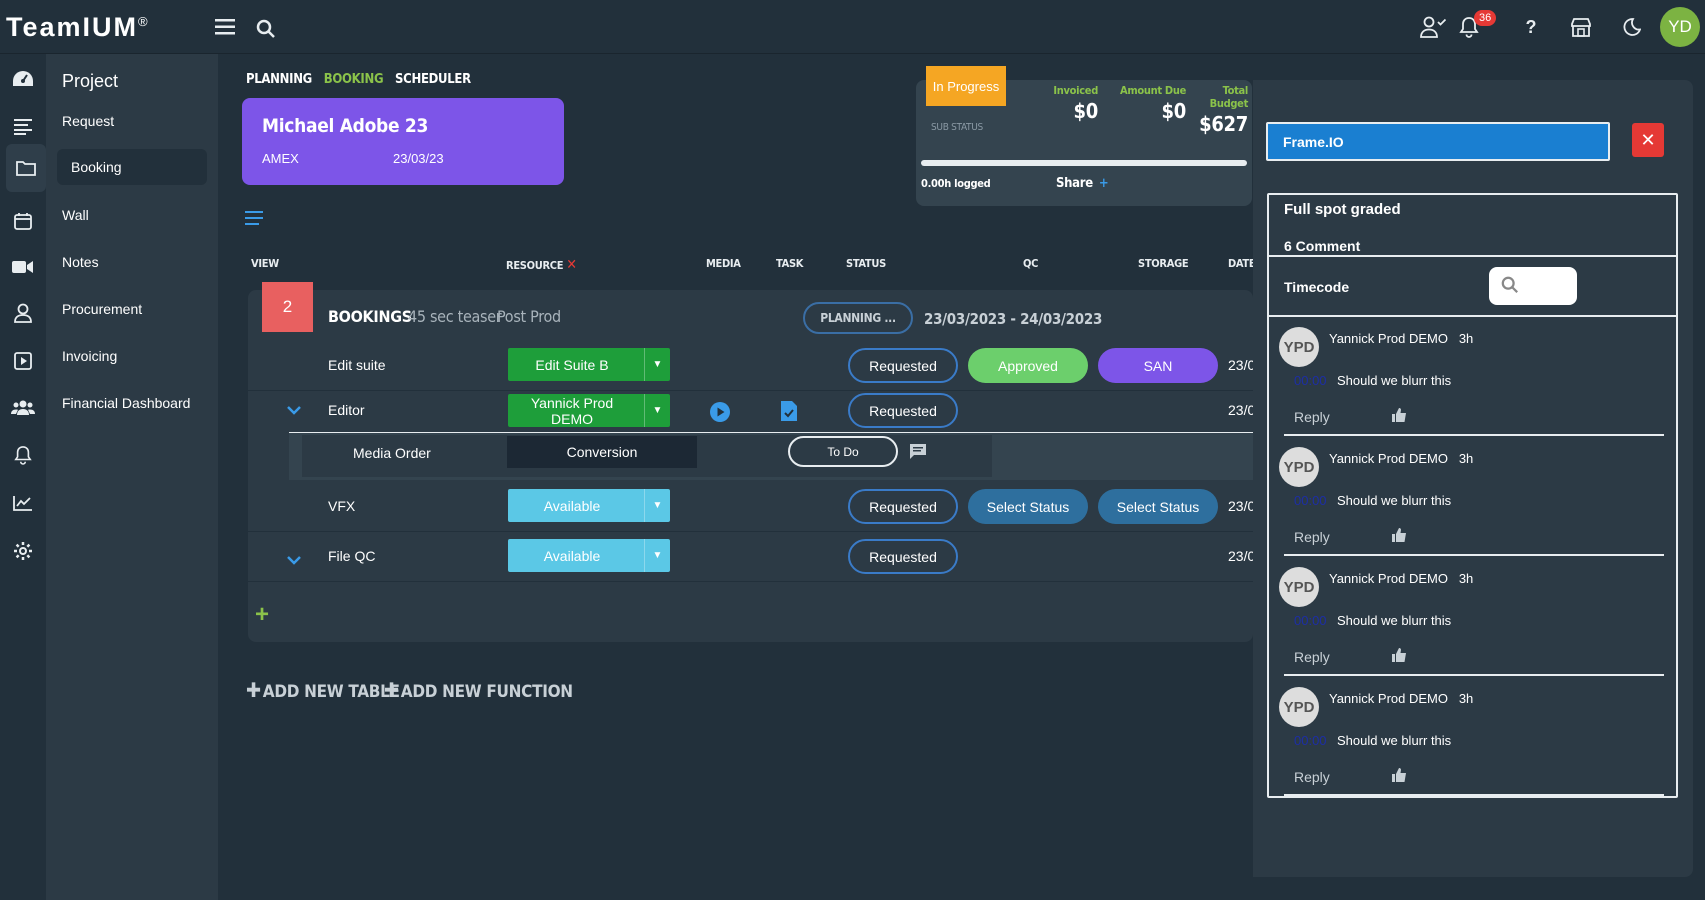  Describe the element at coordinates (77, 27) in the screenshot. I see `teamium-logo: TeamIUM®` at that location.